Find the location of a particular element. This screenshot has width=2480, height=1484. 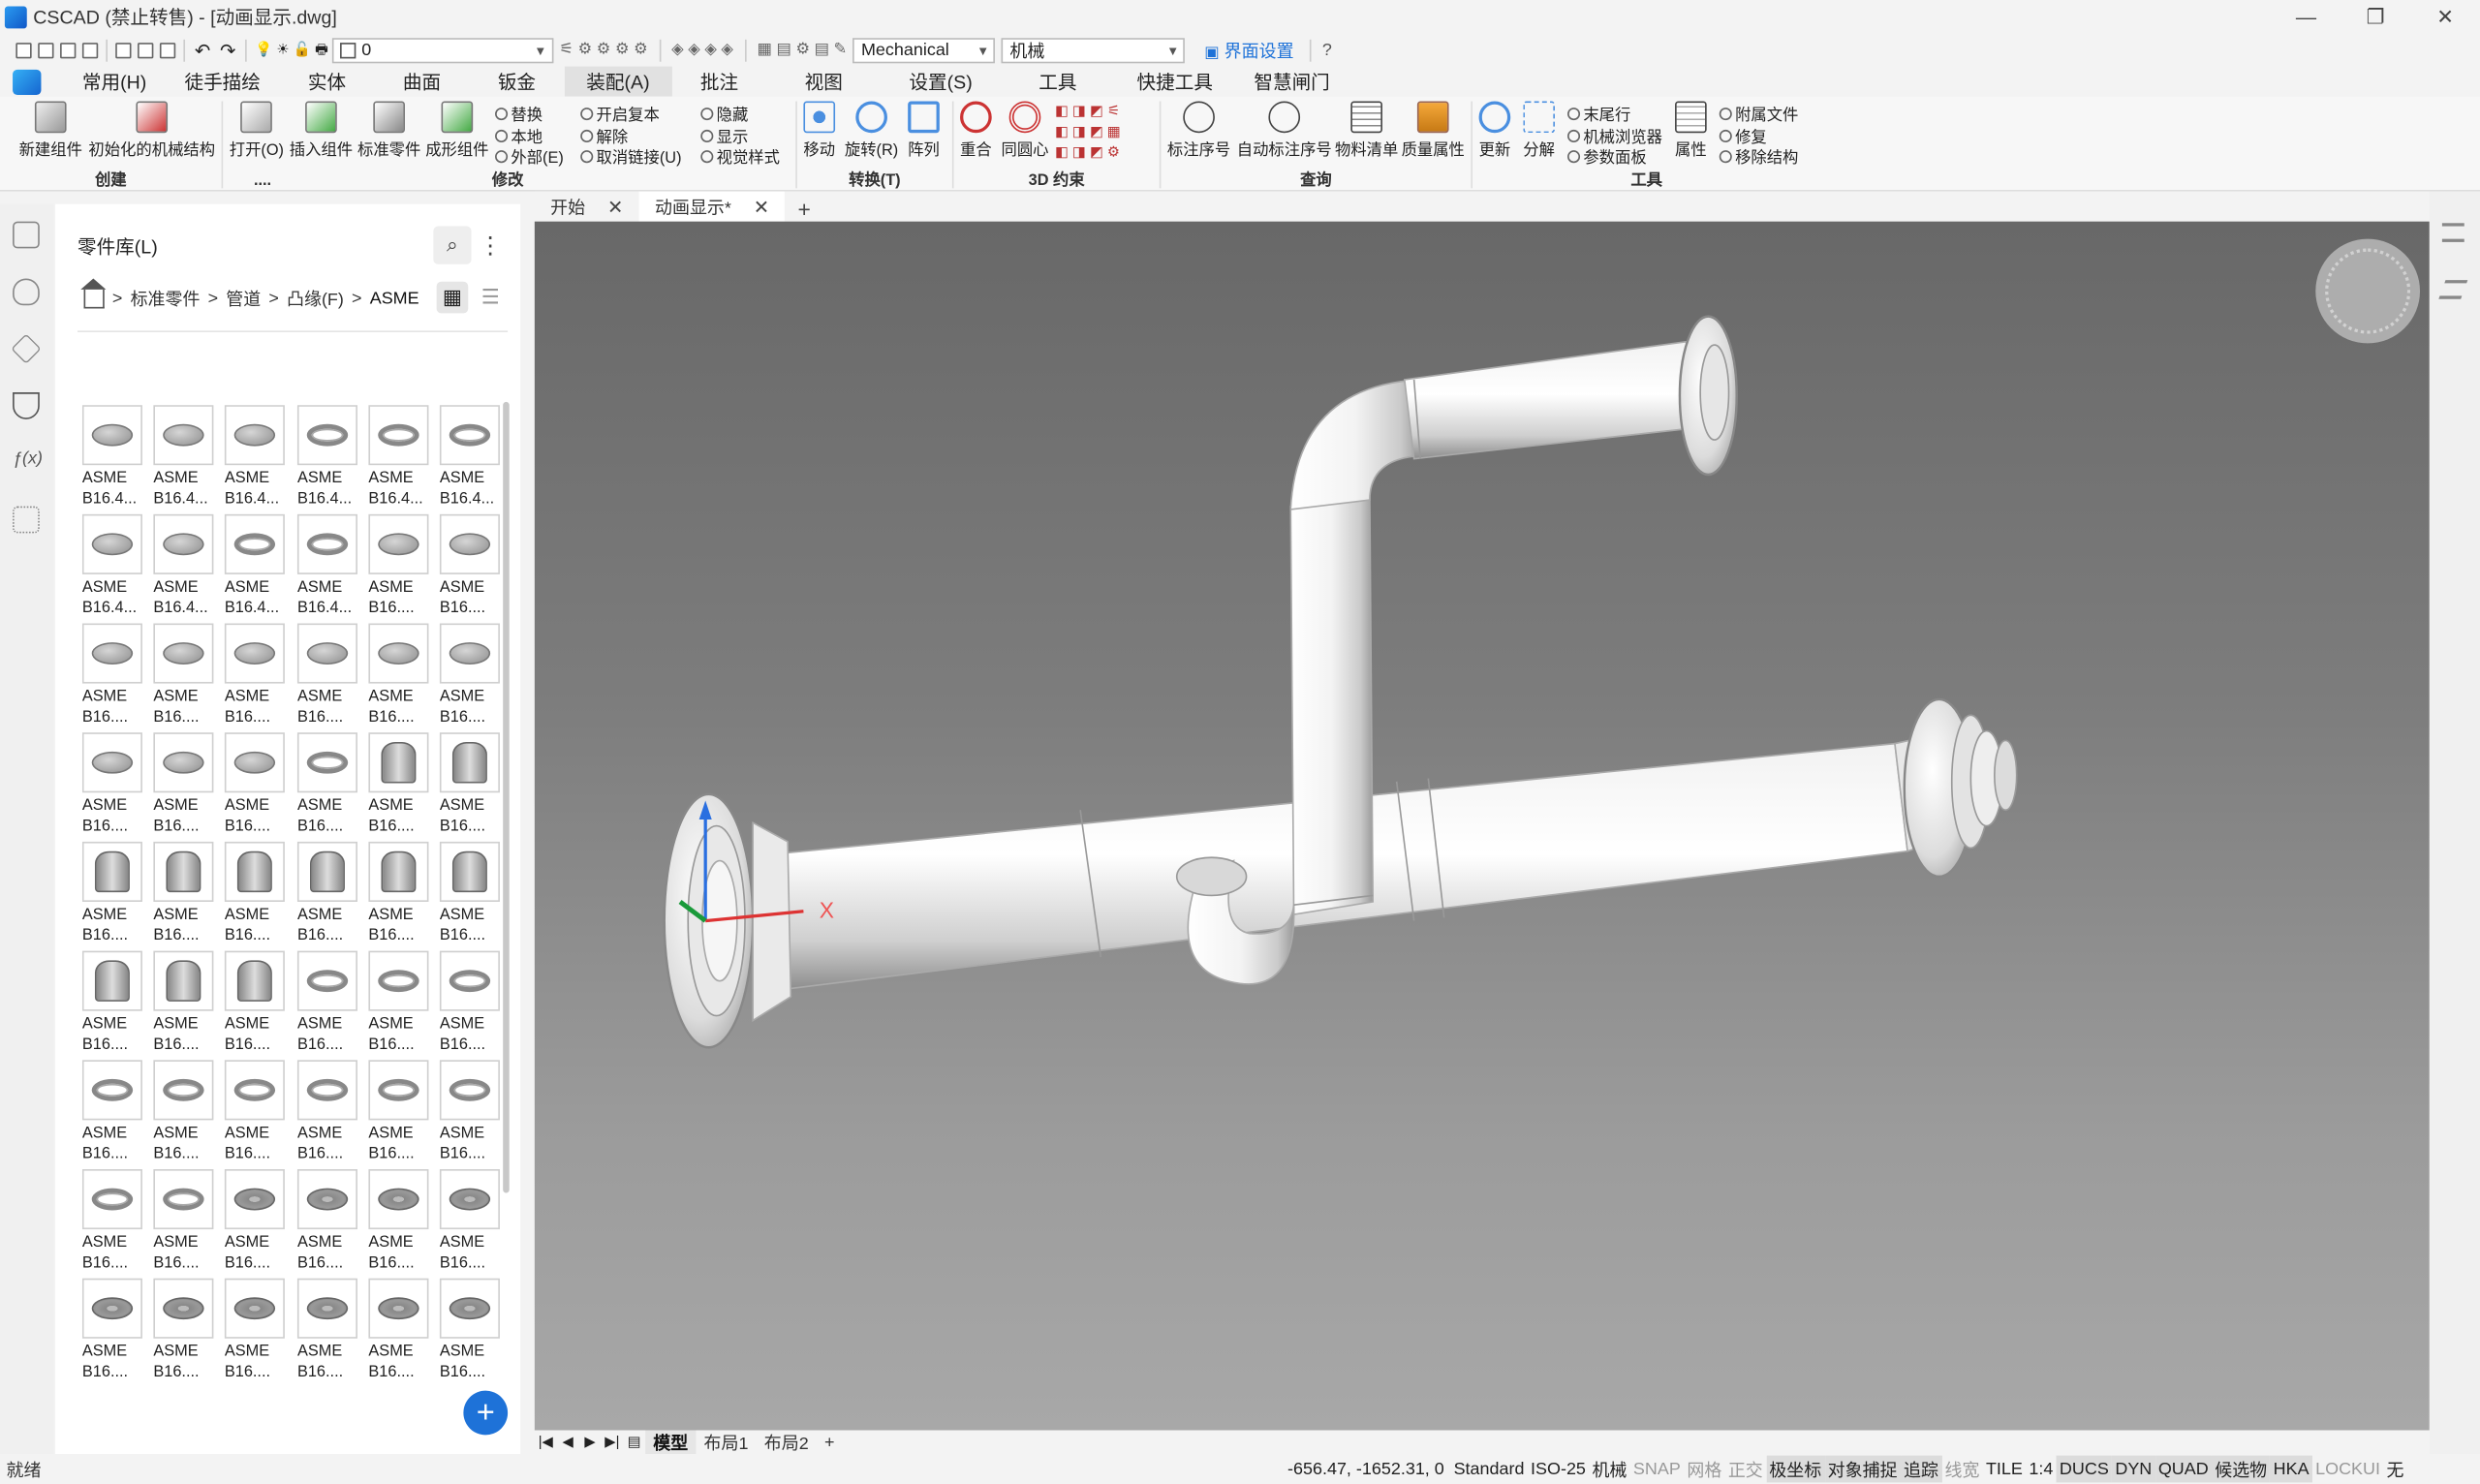

function-icon: ƒ(x) is located at coordinates (28, 459).